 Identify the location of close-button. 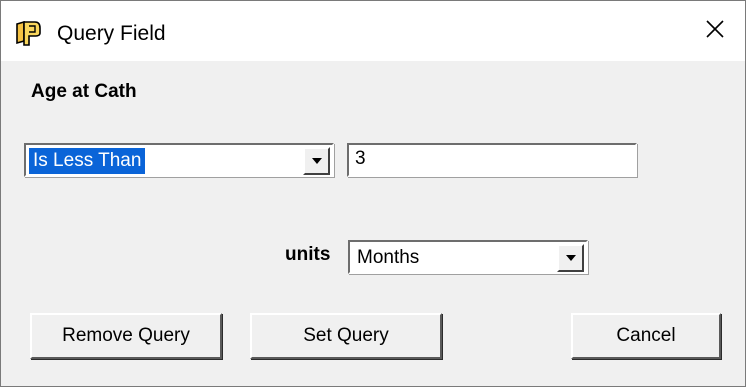
(715, 31).